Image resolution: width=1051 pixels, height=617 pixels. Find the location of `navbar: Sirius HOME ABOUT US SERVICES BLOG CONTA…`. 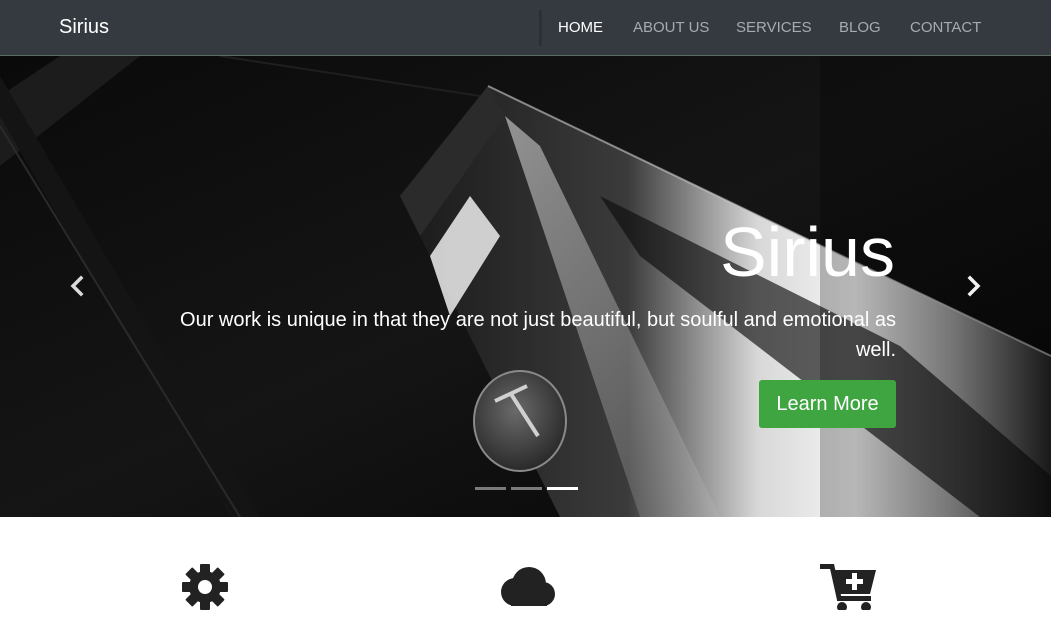

navbar: Sirius HOME ABOUT US SERVICES BLOG CONTA… is located at coordinates (525, 28).